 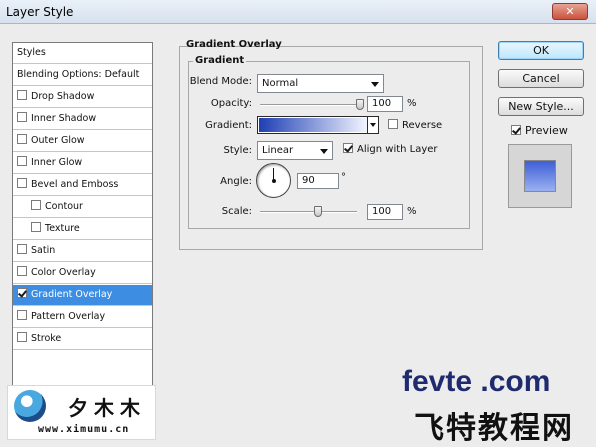 I want to click on gradient-picker, so click(x=318, y=125).